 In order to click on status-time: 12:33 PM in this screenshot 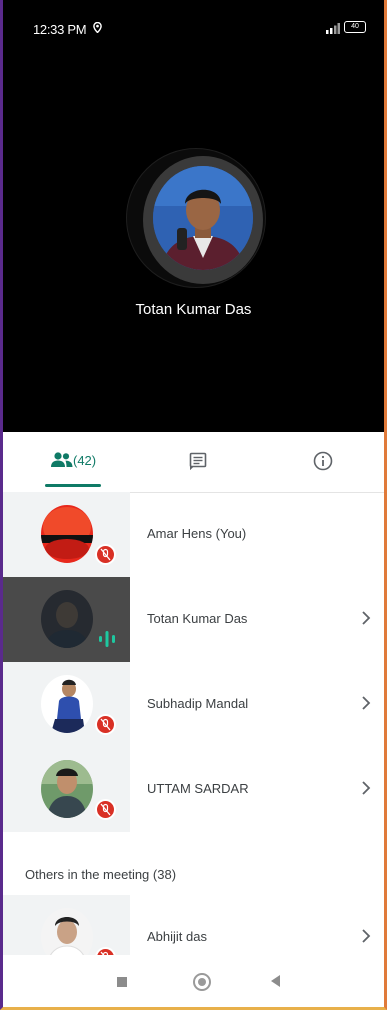, I will do `click(60, 29)`.